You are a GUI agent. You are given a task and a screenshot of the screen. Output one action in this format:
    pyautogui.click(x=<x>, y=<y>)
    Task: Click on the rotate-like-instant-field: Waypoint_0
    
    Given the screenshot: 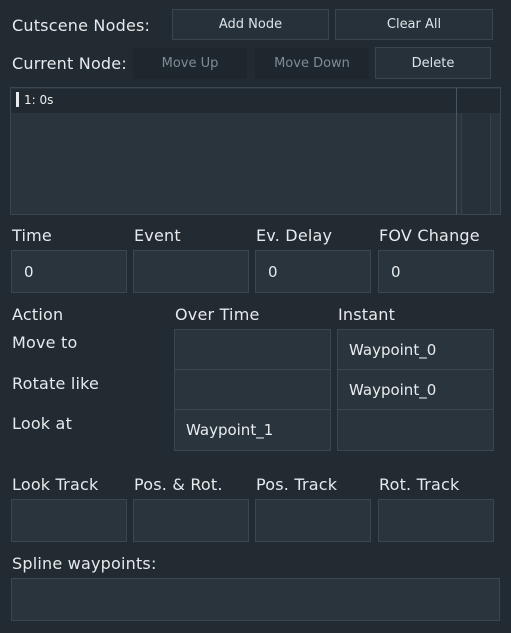 What is the action you would take?
    pyautogui.click(x=415, y=389)
    